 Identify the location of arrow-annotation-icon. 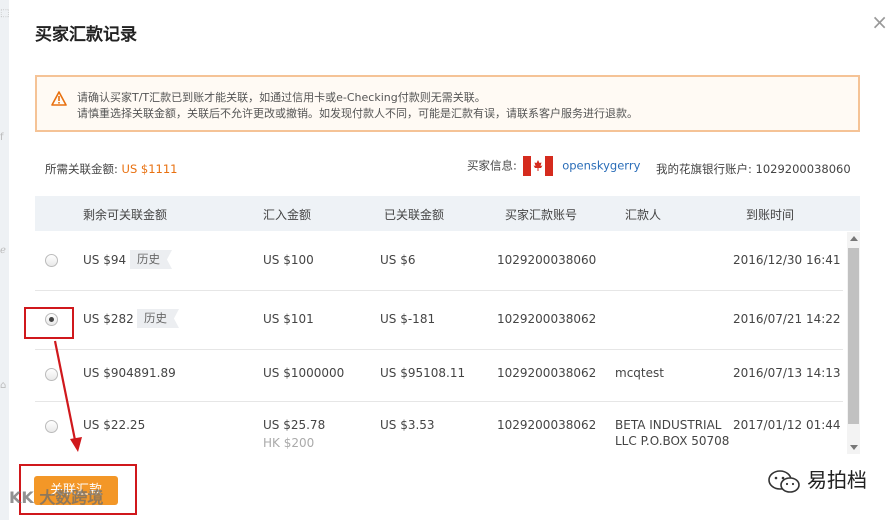
(67, 396).